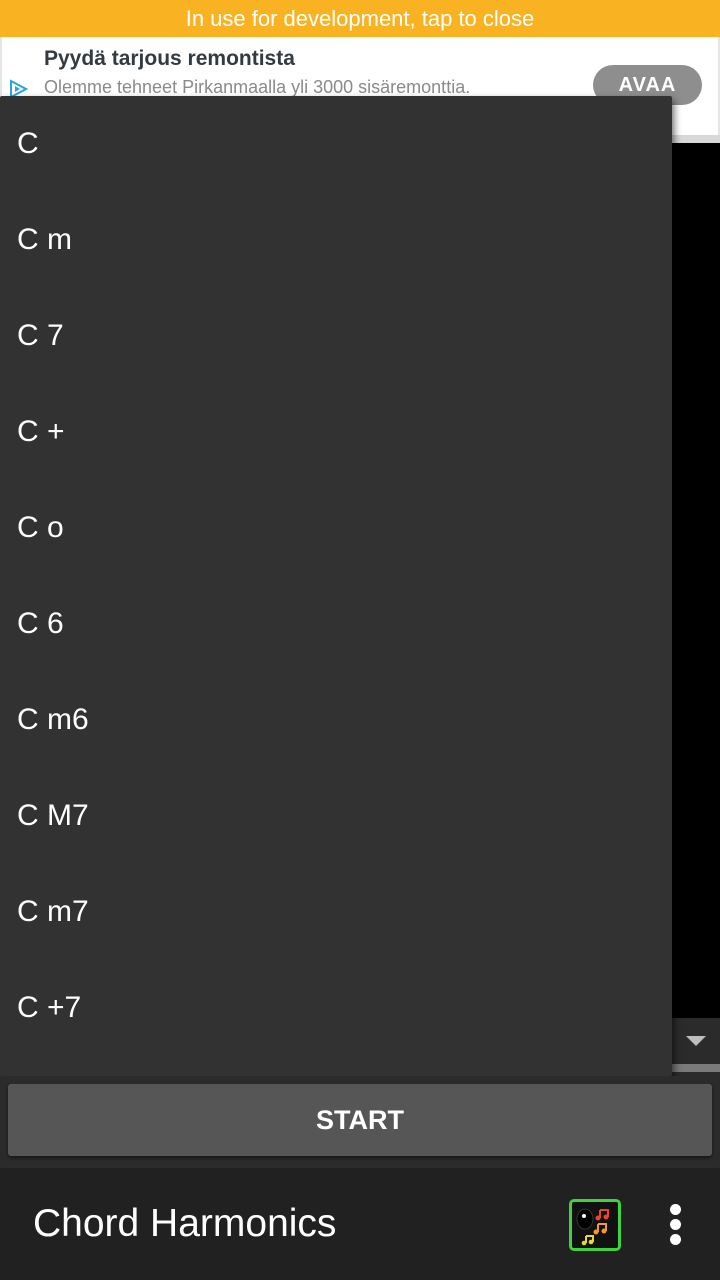 The image size is (720, 1280). Describe the element at coordinates (336, 720) in the screenshot. I see `dropdown-item-c-m6: C m6` at that location.